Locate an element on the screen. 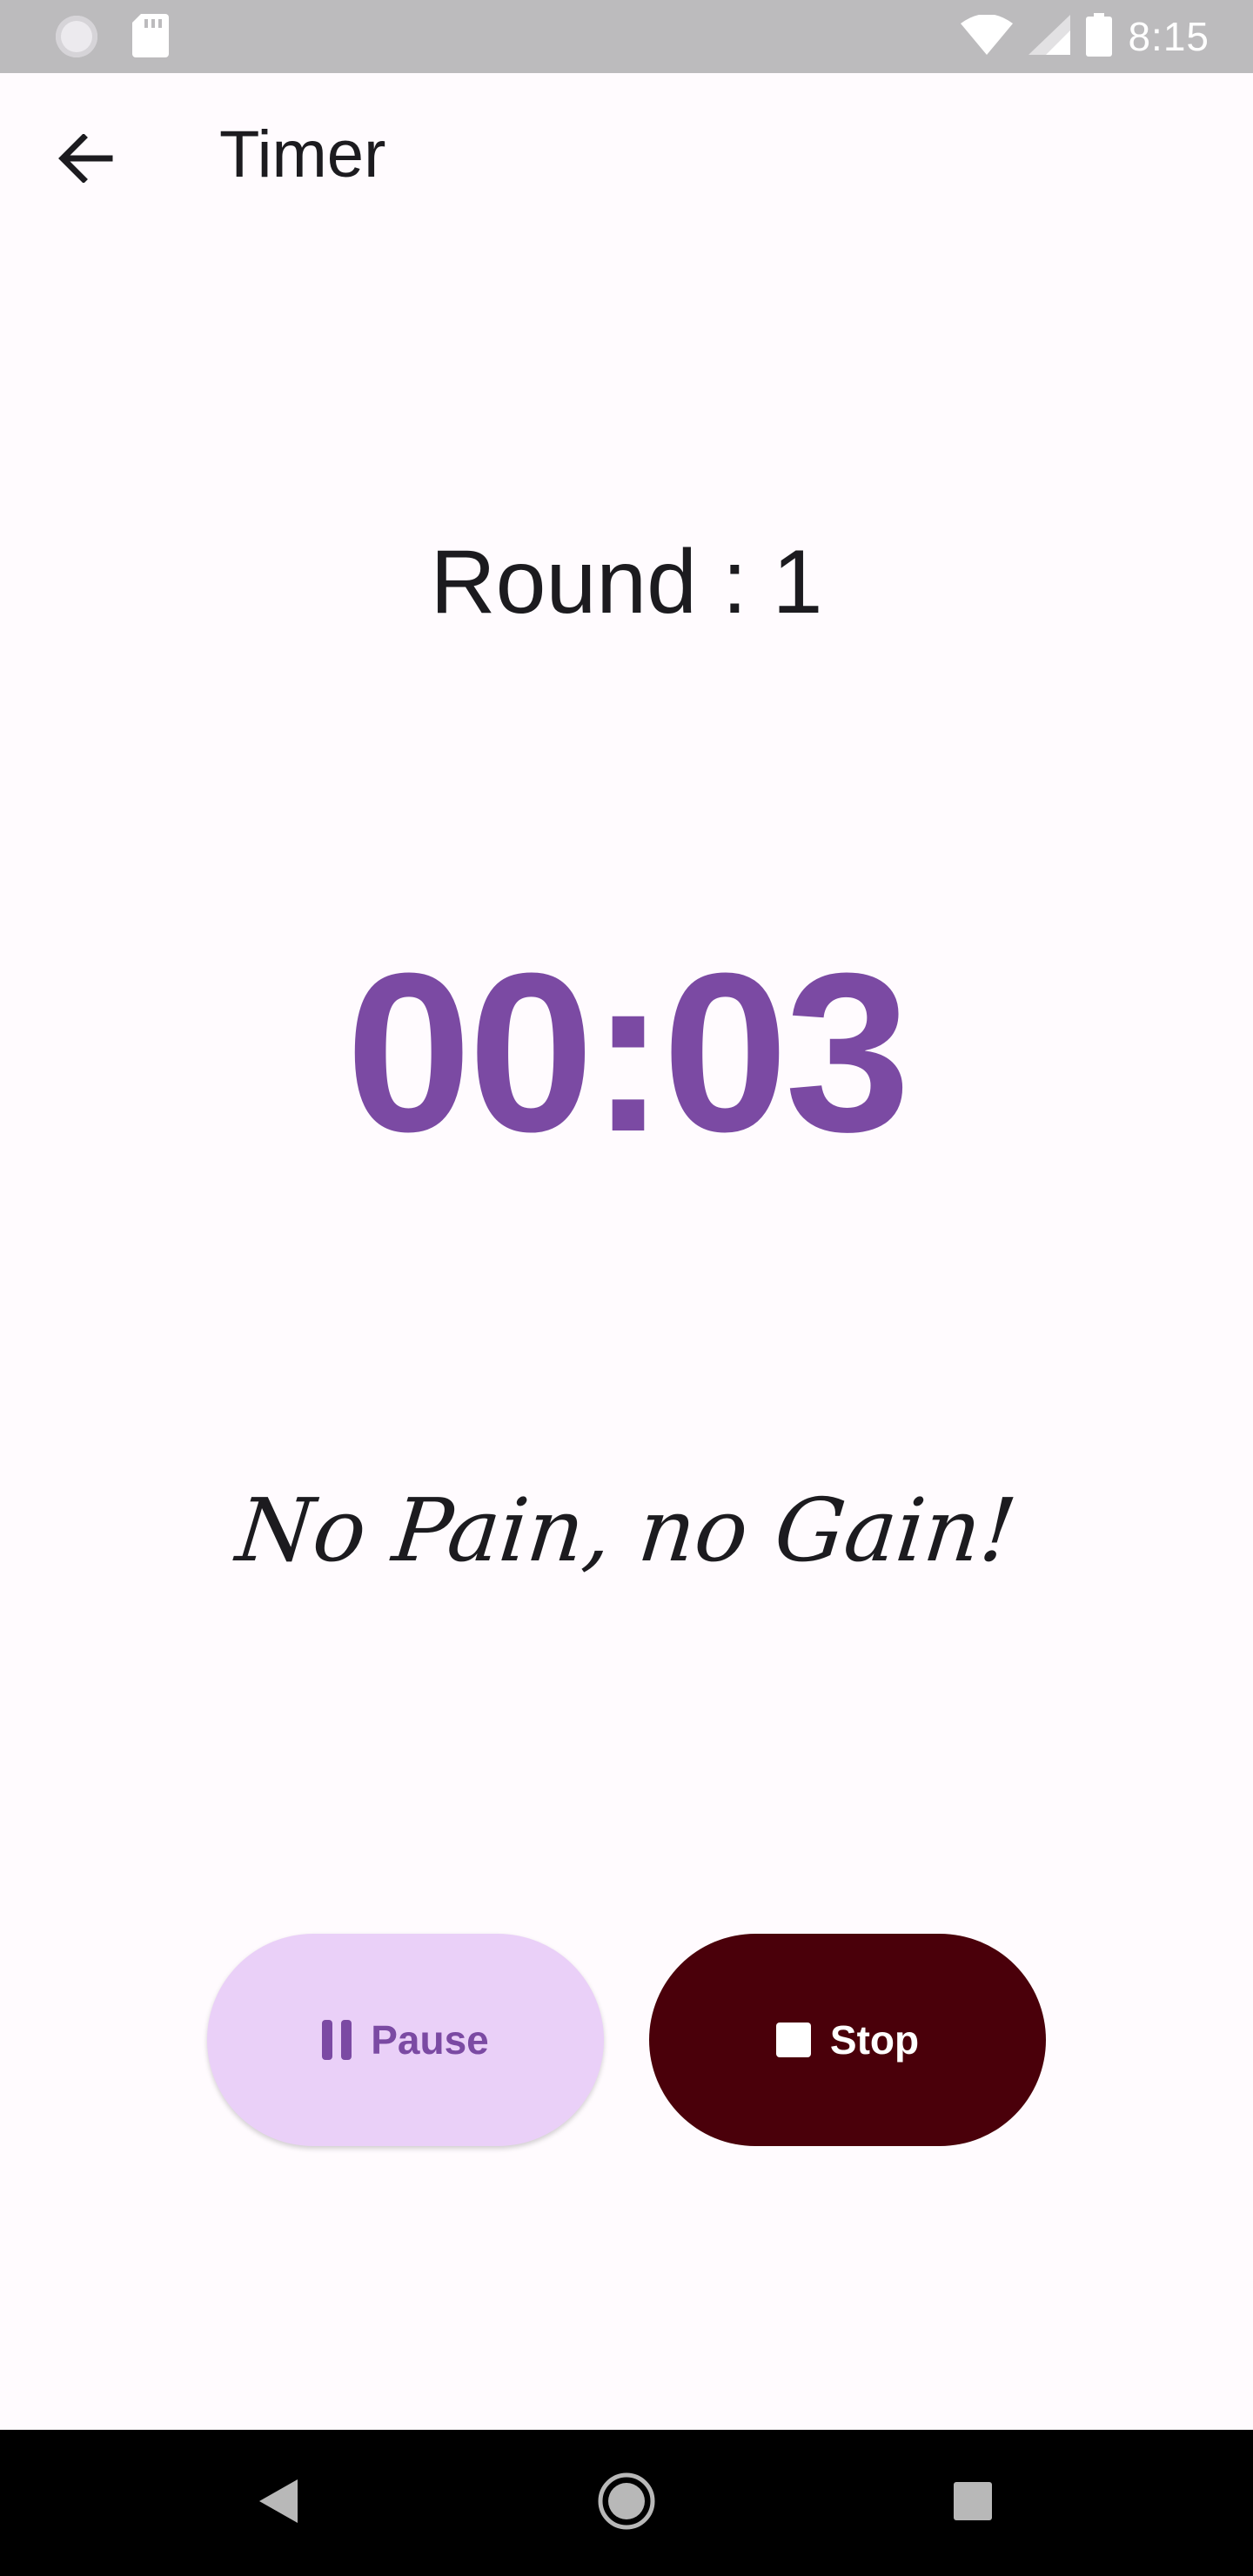  back-button is located at coordinates (85, 160).